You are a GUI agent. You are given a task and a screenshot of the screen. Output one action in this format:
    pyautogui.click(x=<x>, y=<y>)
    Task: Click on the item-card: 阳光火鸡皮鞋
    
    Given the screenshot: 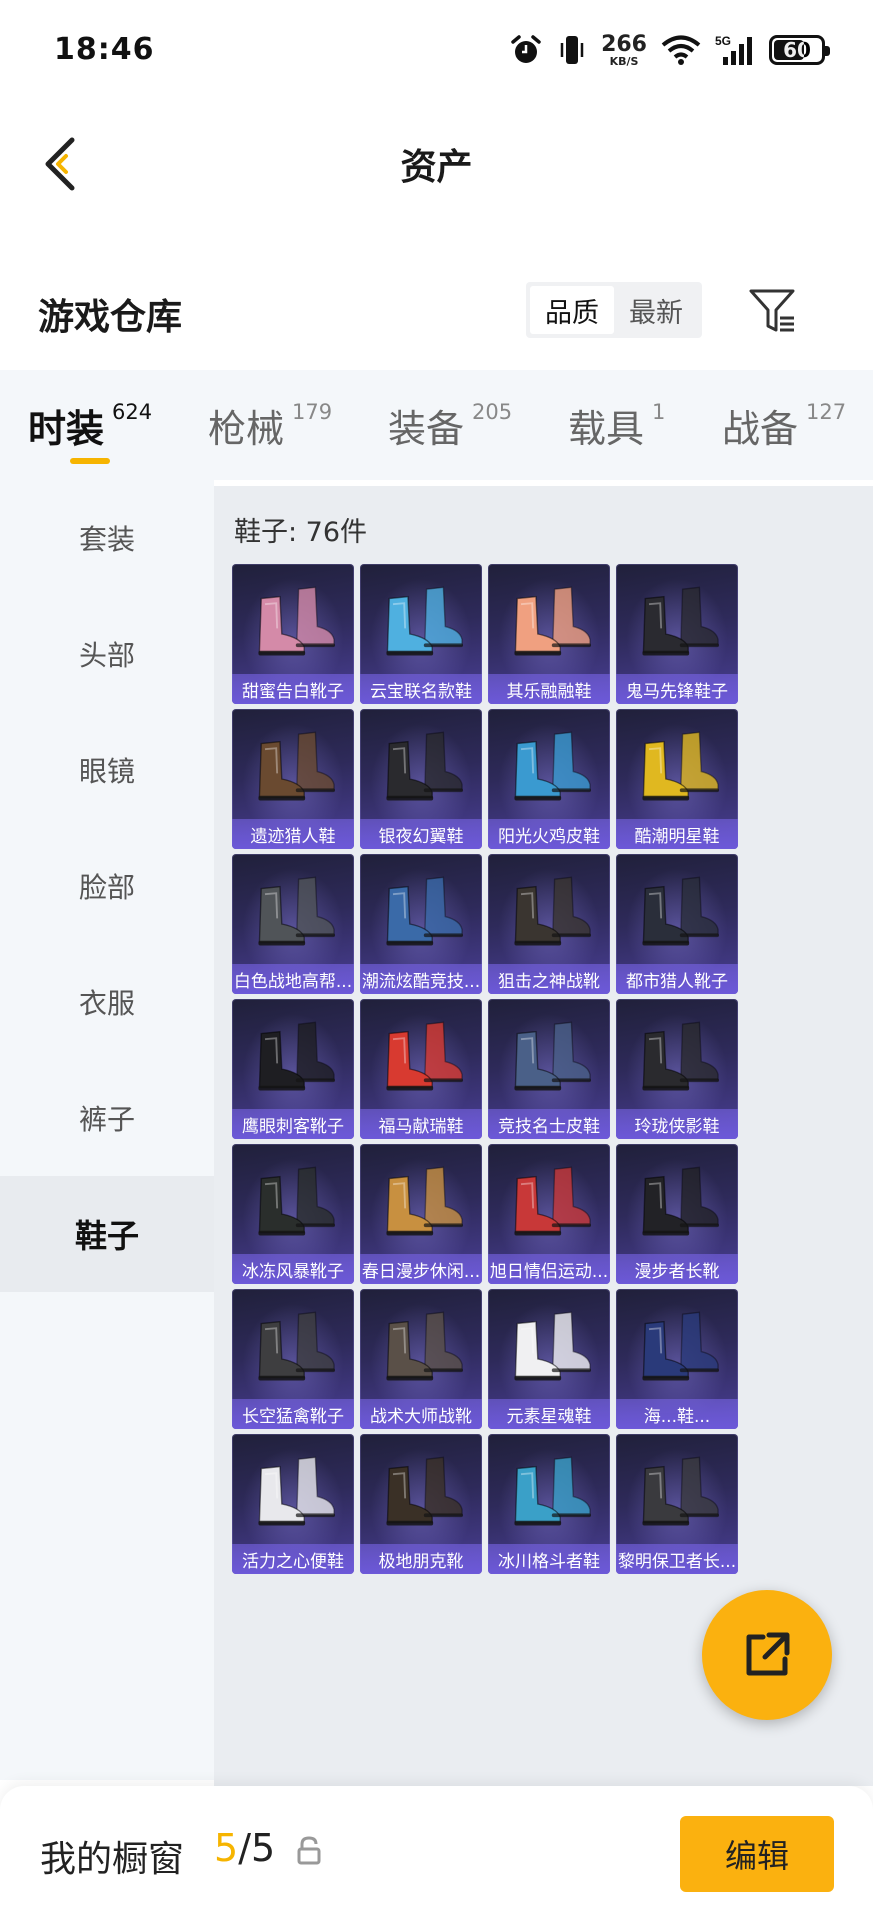 What is the action you would take?
    pyautogui.click(x=549, y=779)
    